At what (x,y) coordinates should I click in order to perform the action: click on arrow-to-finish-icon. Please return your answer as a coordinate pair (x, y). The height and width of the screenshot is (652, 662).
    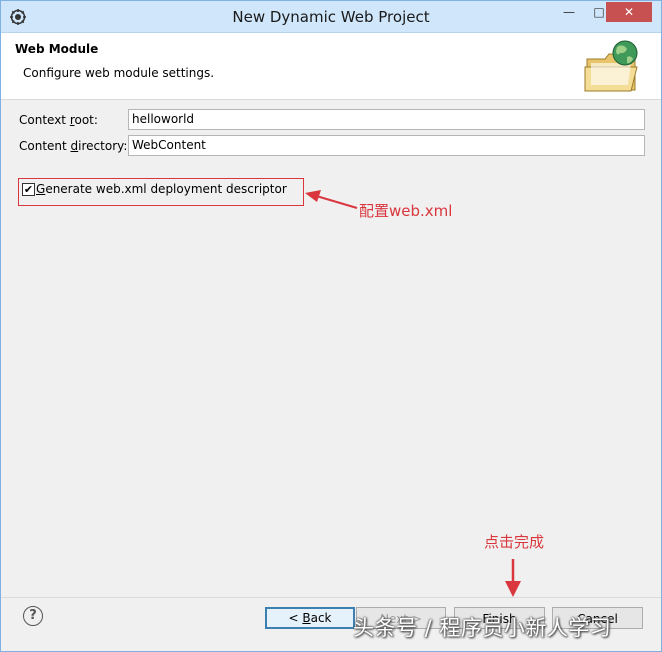
    Looking at the image, I should click on (513, 578).